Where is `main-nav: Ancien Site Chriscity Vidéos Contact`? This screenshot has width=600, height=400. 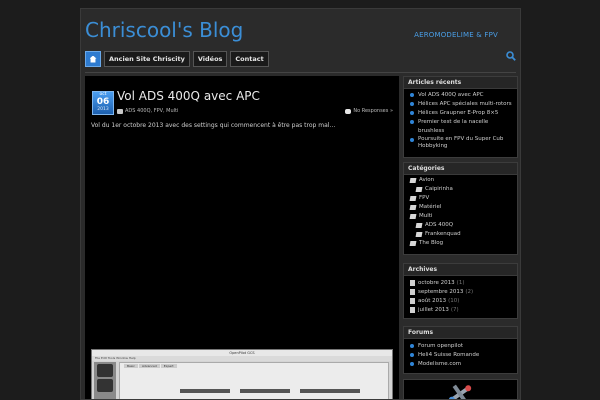
main-nav: Ancien Site Chriscity Vidéos Contact is located at coordinates (177, 59).